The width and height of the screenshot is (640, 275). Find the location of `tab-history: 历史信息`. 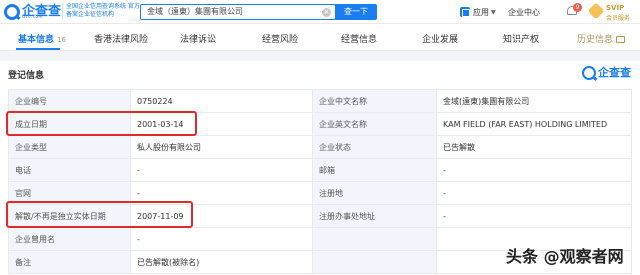

tab-history: 历史信息 is located at coordinates (601, 38).